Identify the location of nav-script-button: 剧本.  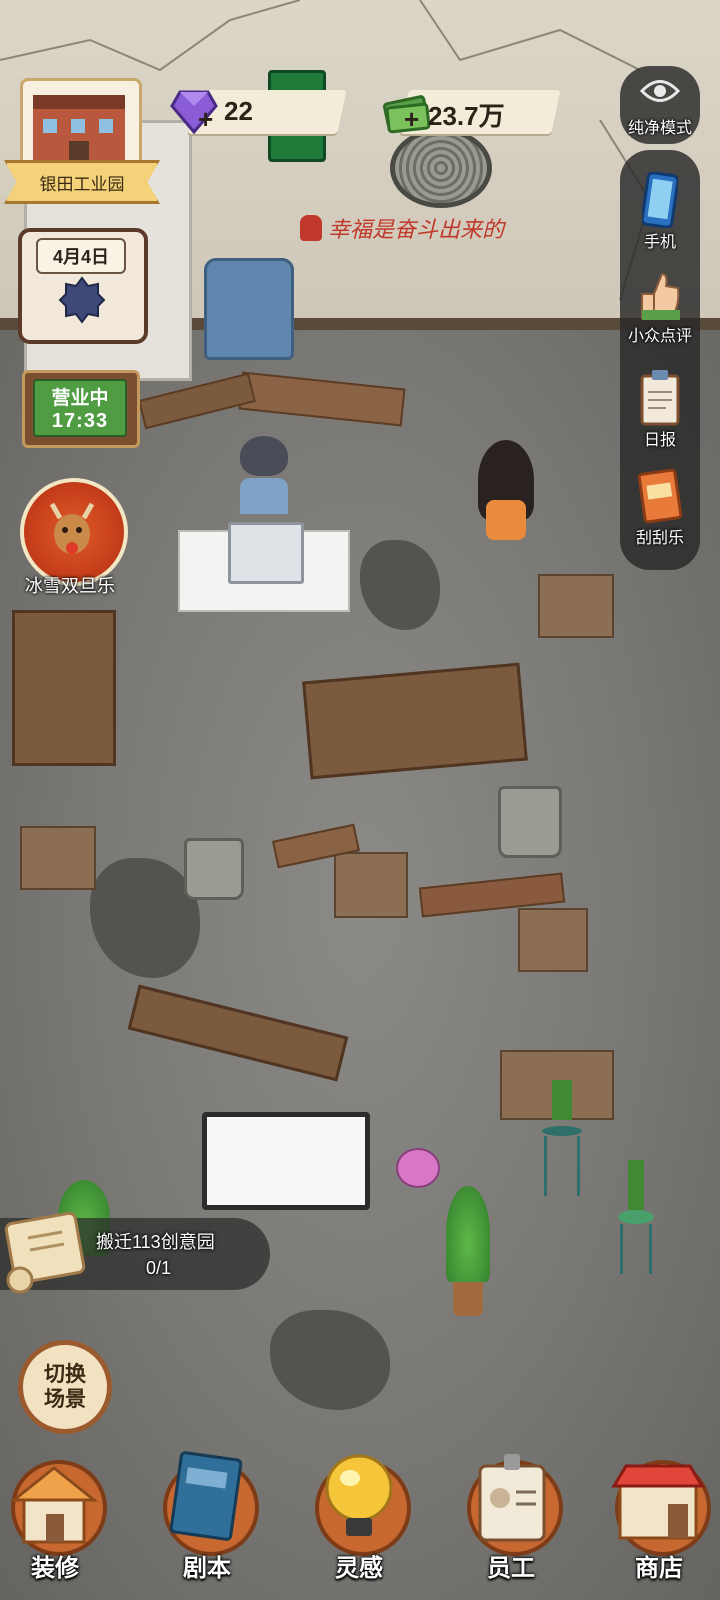
(207, 1523).